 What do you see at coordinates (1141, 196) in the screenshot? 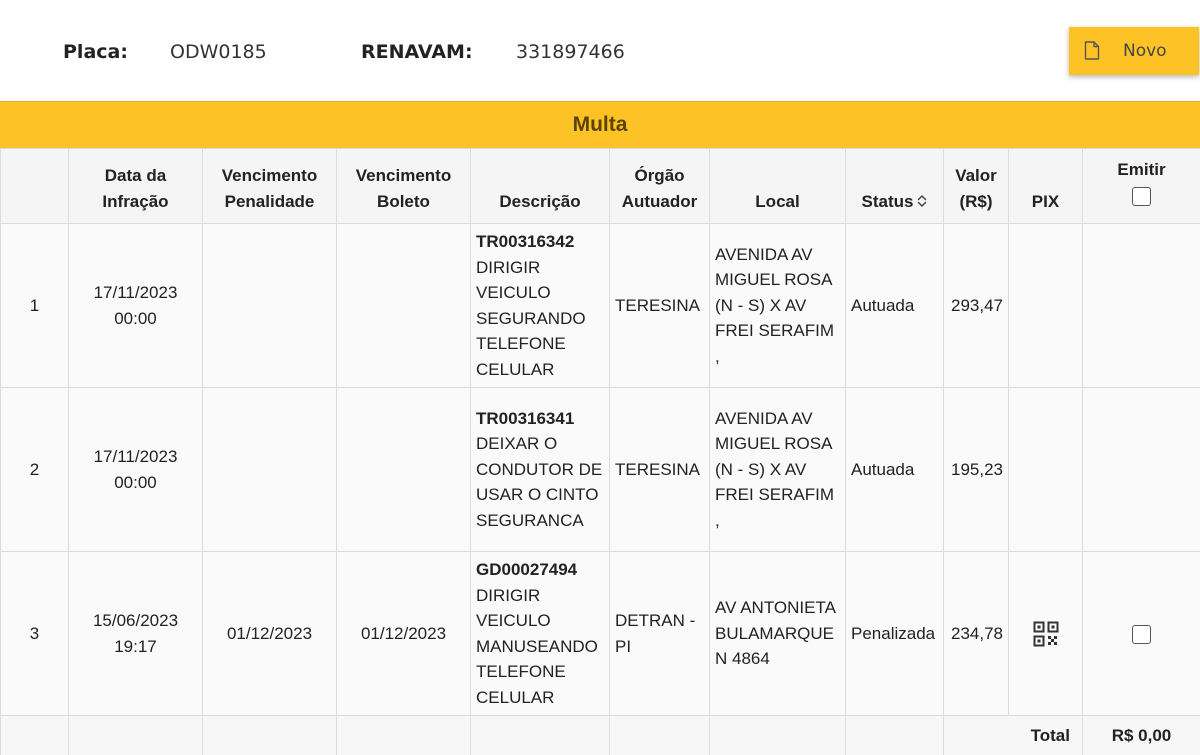
I see `emitir-all-checkbox` at bounding box center [1141, 196].